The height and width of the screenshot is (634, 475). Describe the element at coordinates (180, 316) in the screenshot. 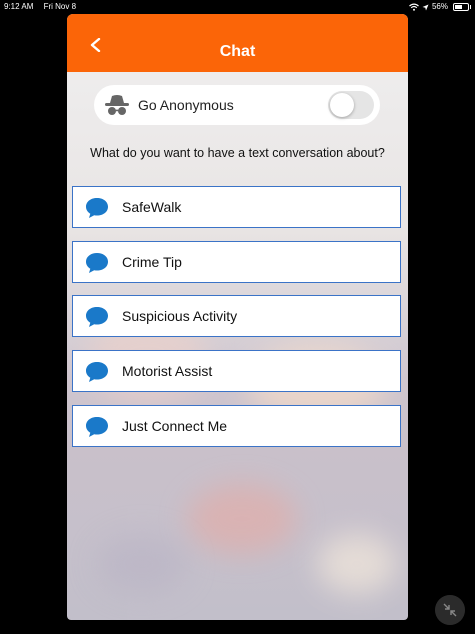

I see `topic-option-label: Suspicious Activity` at that location.